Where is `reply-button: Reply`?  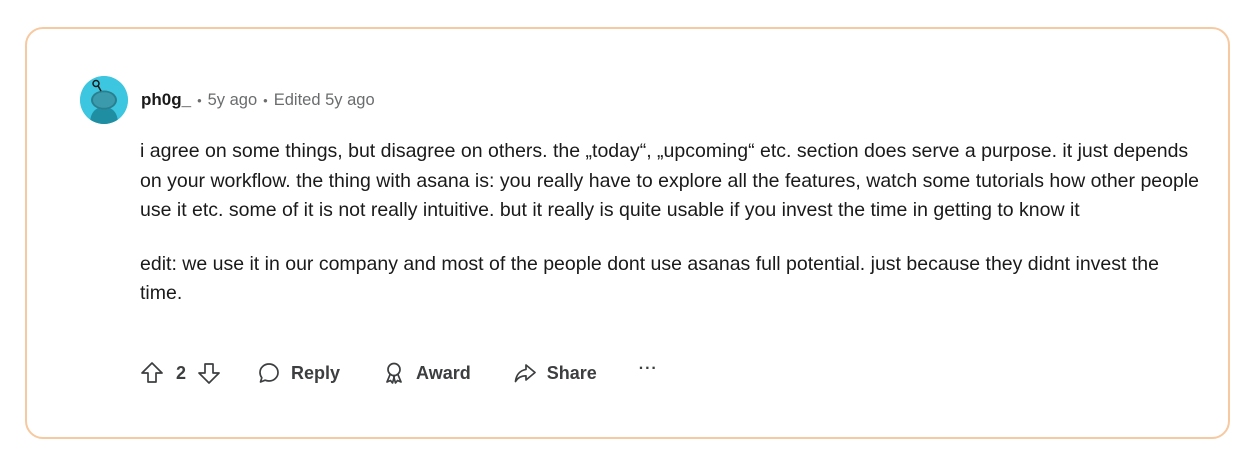 reply-button: Reply is located at coordinates (298, 373).